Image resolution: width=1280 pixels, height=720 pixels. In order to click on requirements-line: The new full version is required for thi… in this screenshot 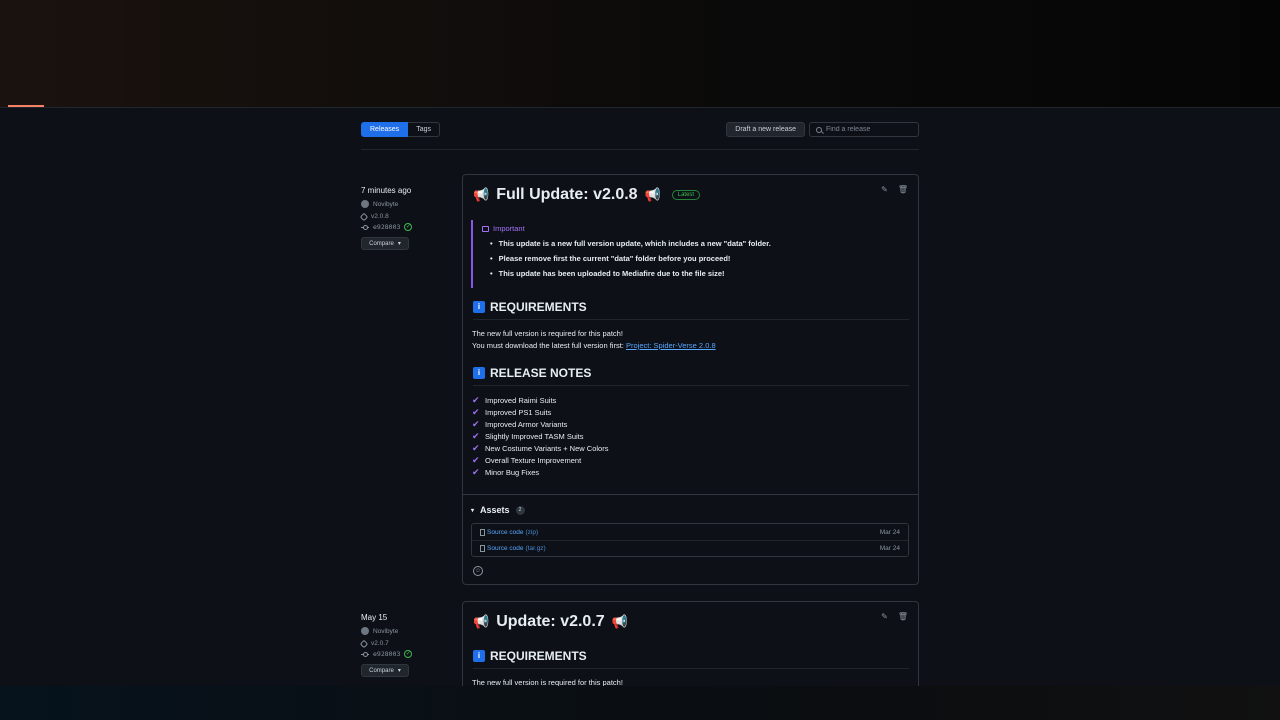, I will do `click(547, 333)`.